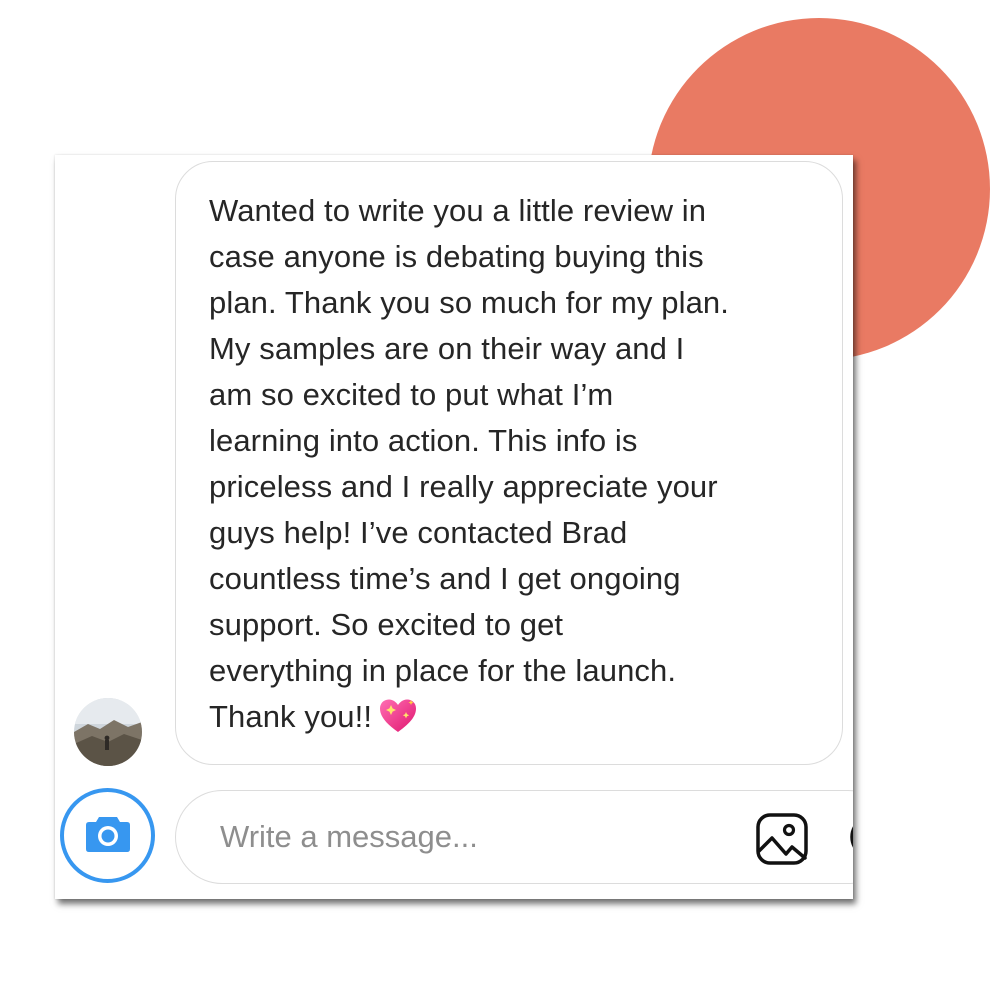 The height and width of the screenshot is (1000, 1000). I want to click on image-gallery-icon, so click(782, 842).